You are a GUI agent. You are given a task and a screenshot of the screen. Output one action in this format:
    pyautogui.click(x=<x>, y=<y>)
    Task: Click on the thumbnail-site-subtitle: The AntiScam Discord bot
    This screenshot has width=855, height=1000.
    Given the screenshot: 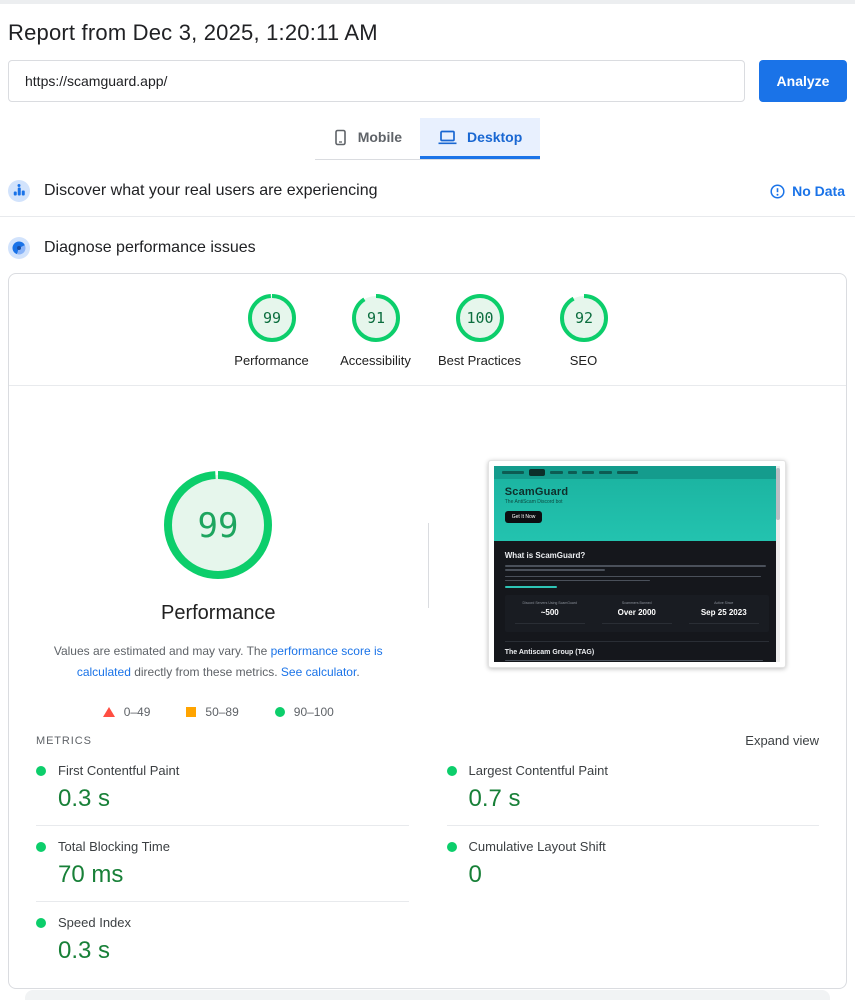 What is the action you would take?
    pyautogui.click(x=533, y=502)
    